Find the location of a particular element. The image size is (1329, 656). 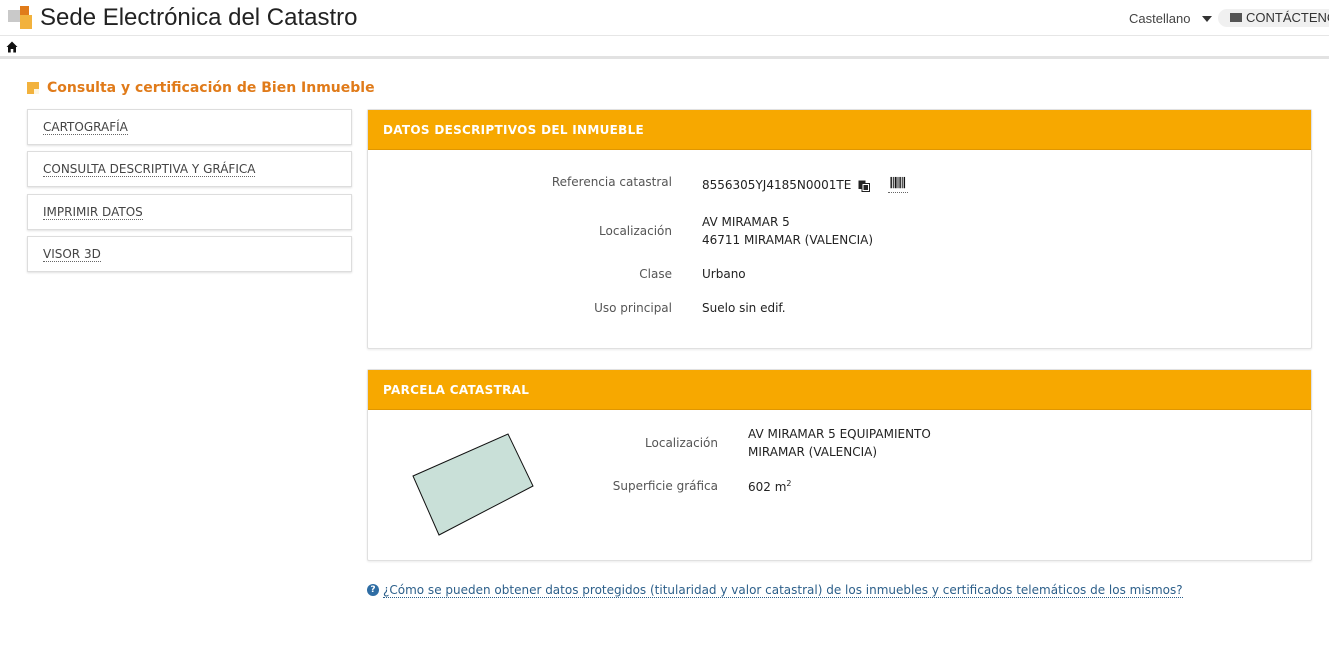

parcel-polygon is located at coordinates (473, 484).